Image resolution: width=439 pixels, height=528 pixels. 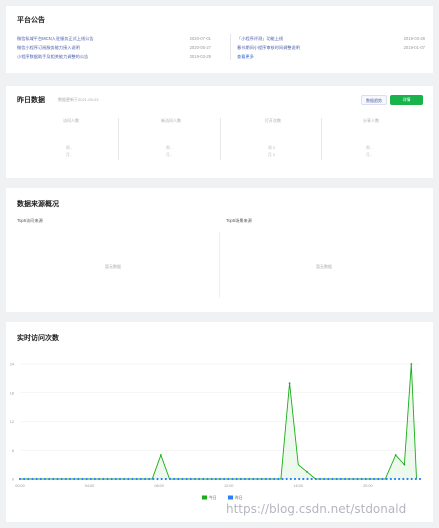 I want to click on metric-opens: 打开次数 周 0 月 0, so click(x=273, y=140).